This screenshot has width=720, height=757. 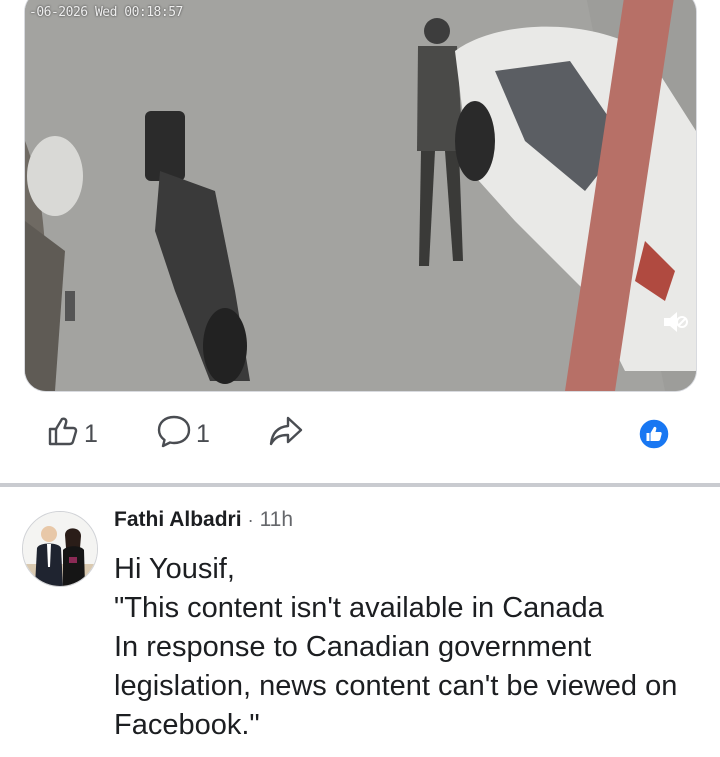 What do you see at coordinates (203, 433) in the screenshot?
I see `comment-count: 1` at bounding box center [203, 433].